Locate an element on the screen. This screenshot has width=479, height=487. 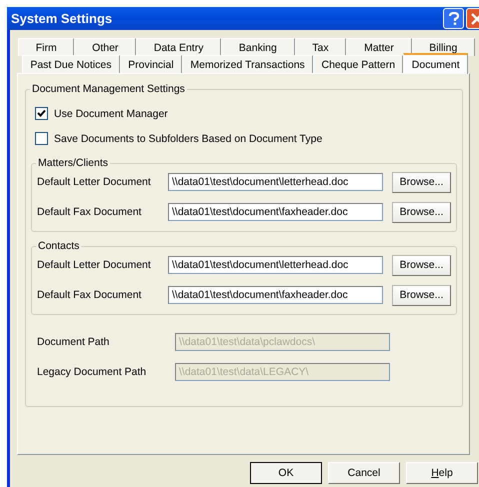
tab: Memorized Transactions is located at coordinates (248, 64).